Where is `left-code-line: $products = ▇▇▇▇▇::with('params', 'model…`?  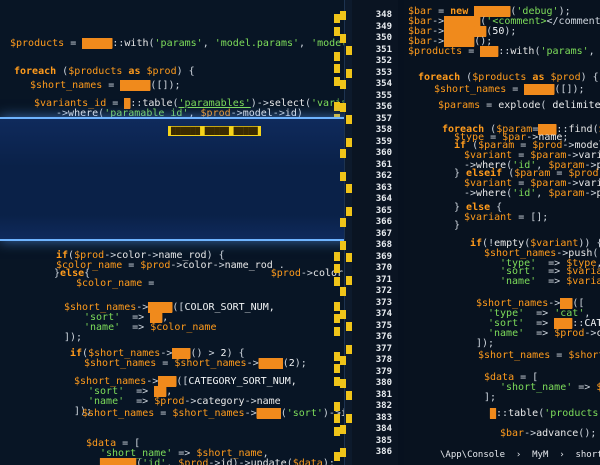 left-code-line: $products = ▇▇▇▇▇::with('params', 'model… is located at coordinates (177, 43).